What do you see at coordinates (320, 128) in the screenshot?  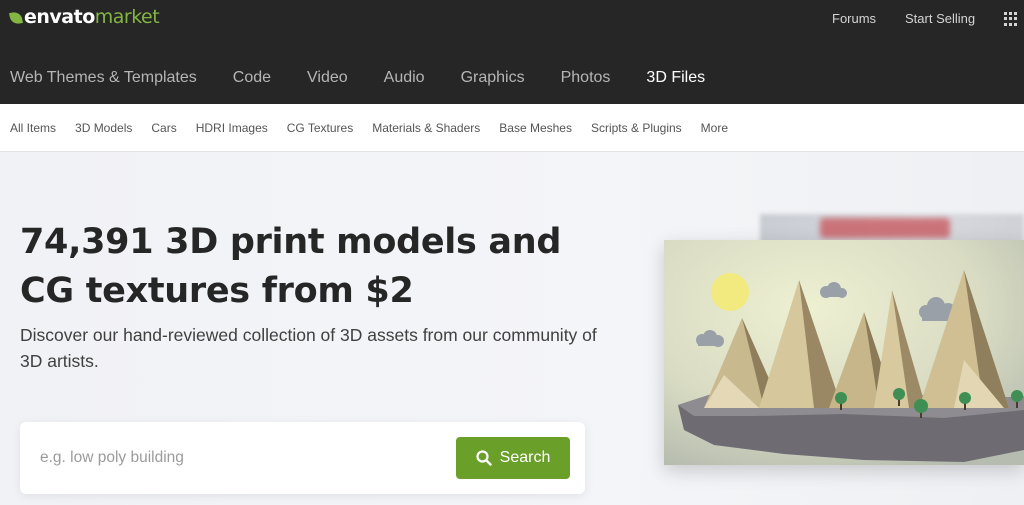 I see `subnav-cg-textures: CG Textures` at bounding box center [320, 128].